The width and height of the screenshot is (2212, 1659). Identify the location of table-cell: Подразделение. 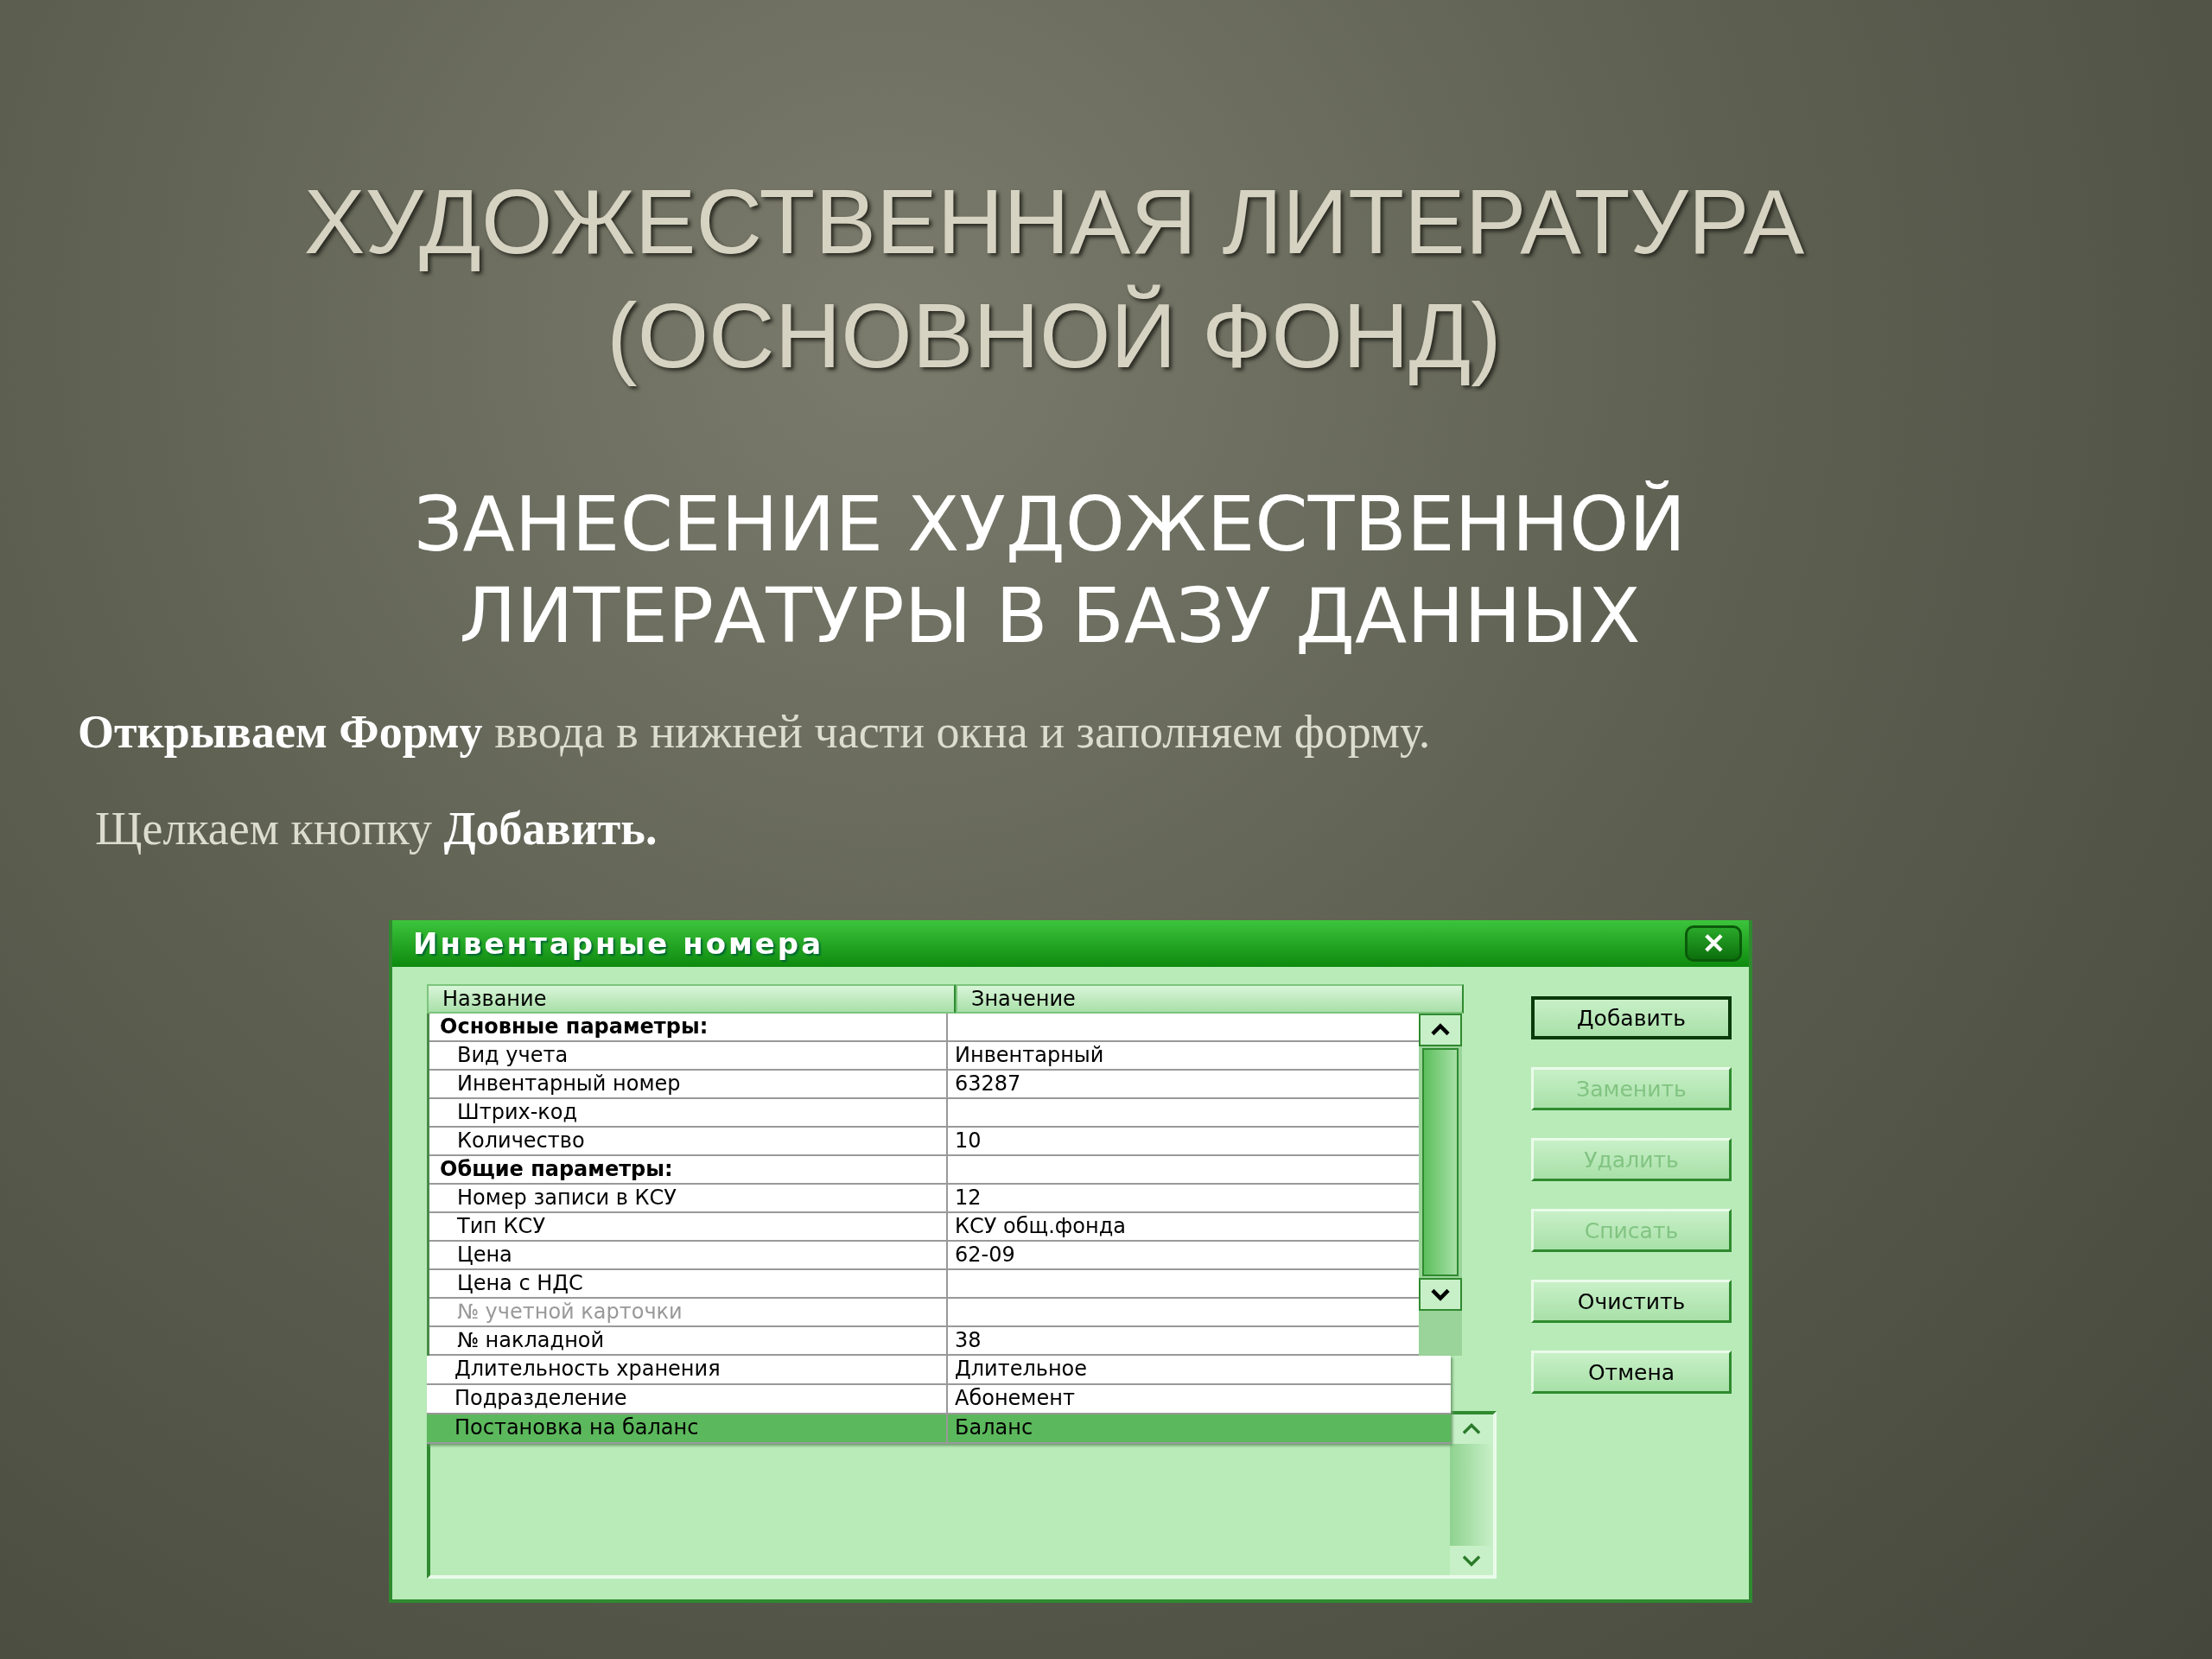
(687, 1399).